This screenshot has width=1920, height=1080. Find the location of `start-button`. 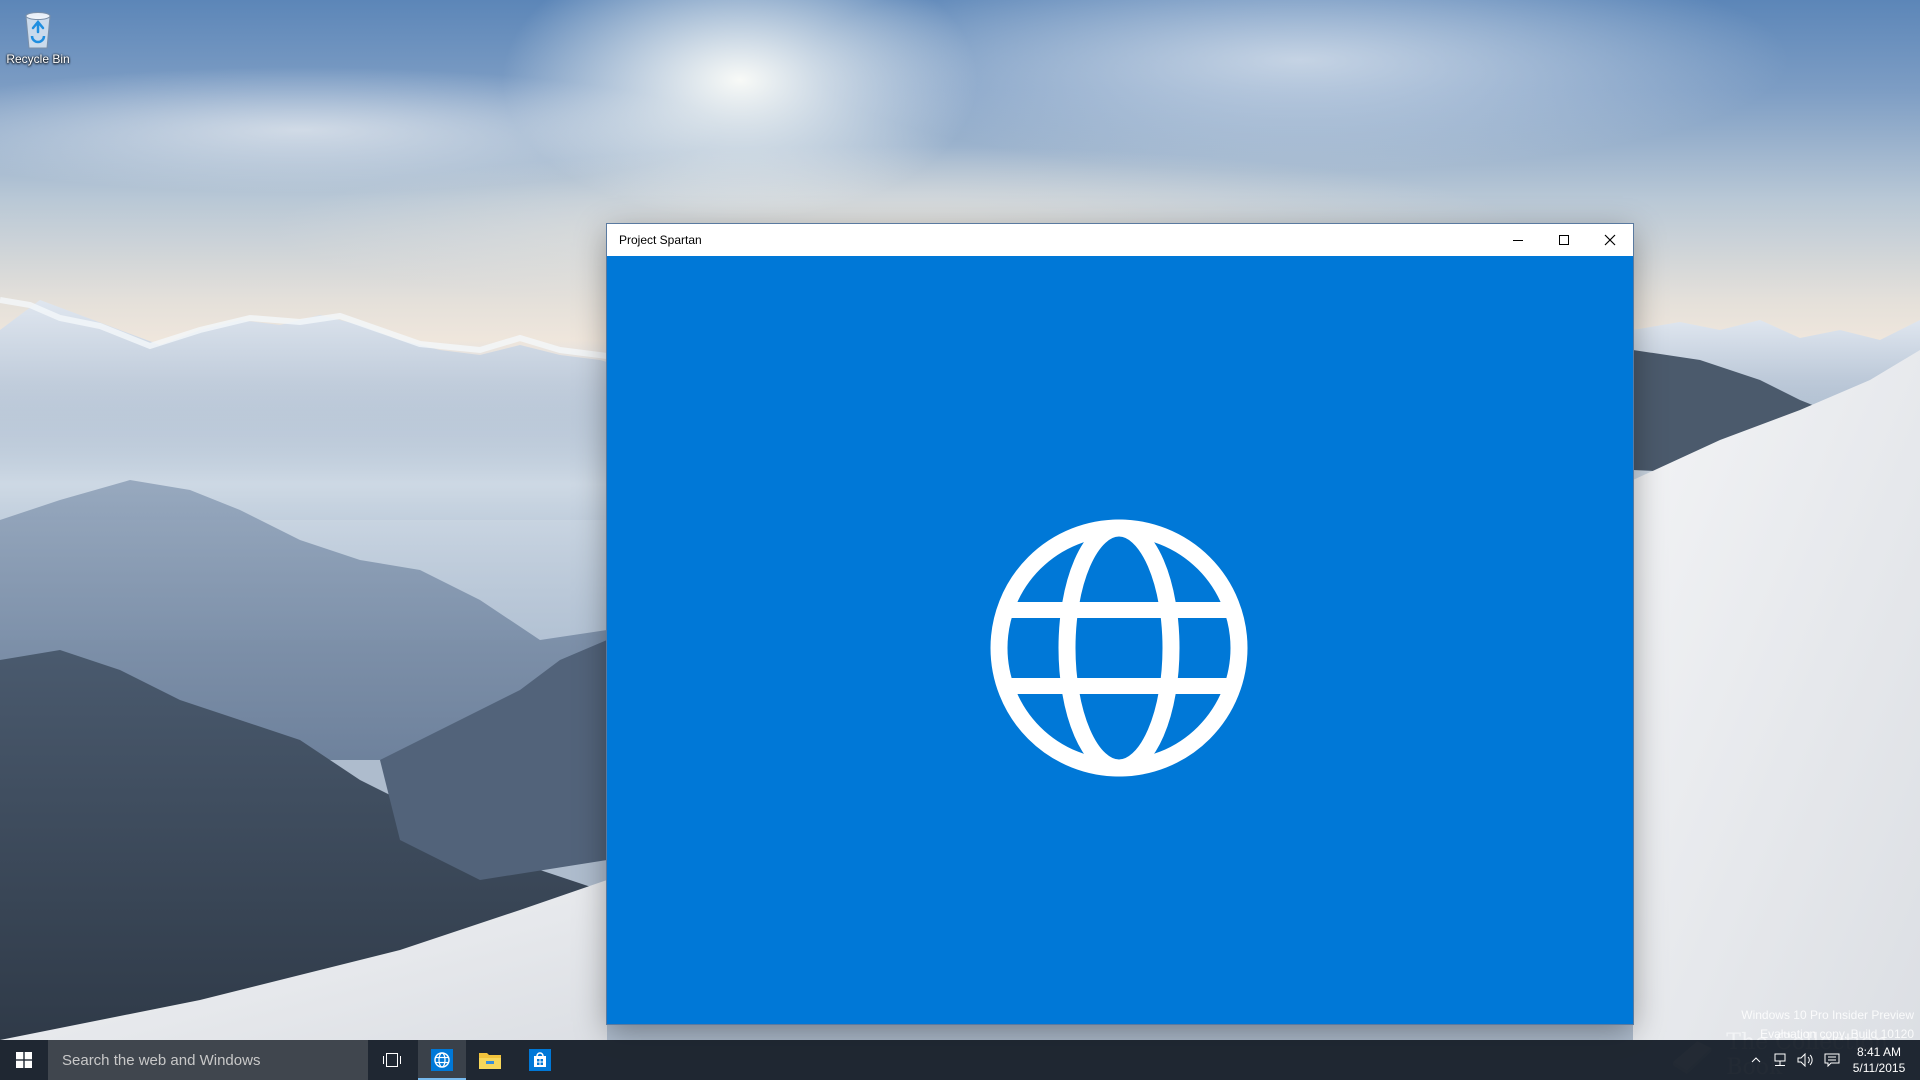

start-button is located at coordinates (24, 1060).